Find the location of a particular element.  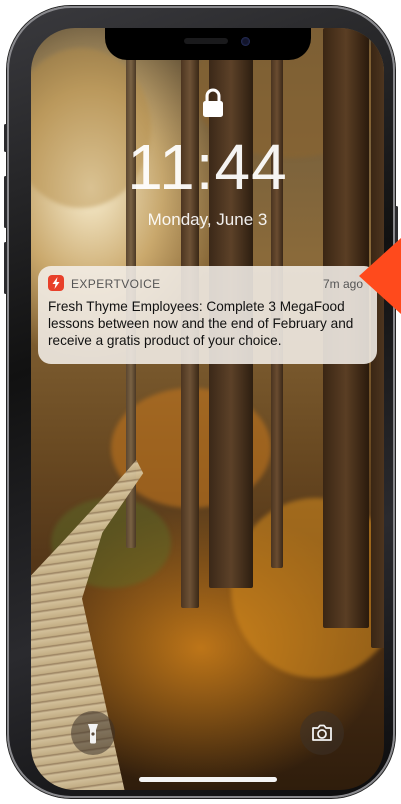

lock-screen-date: Monday, June 3 is located at coordinates (207, 219).